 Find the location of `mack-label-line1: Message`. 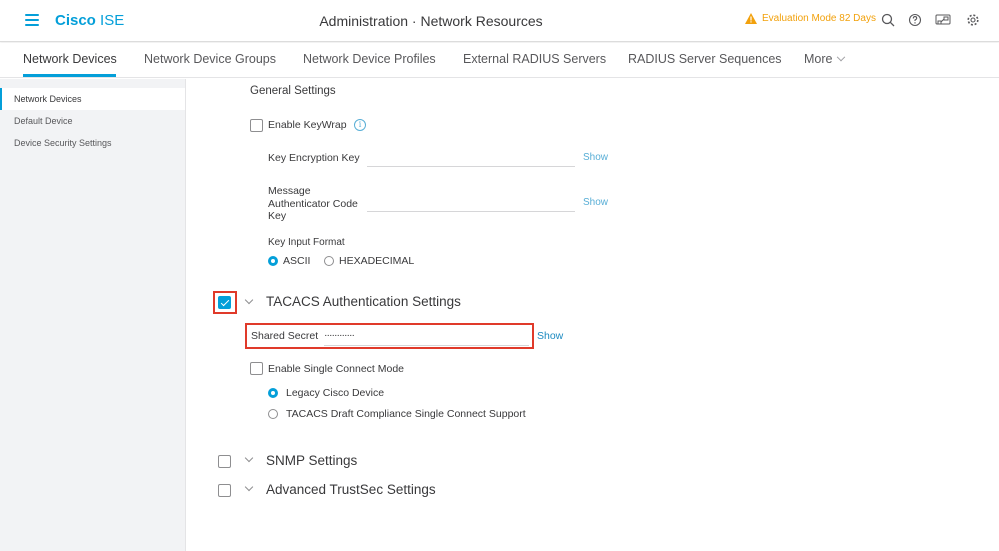

mack-label-line1: Message is located at coordinates (289, 191).